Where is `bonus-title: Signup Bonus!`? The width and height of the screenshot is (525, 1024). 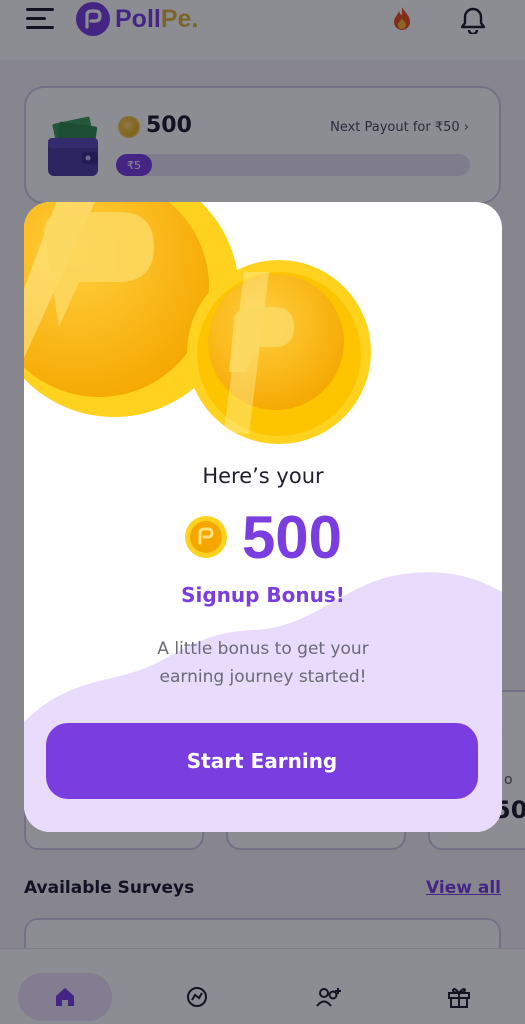 bonus-title: Signup Bonus! is located at coordinates (263, 595).